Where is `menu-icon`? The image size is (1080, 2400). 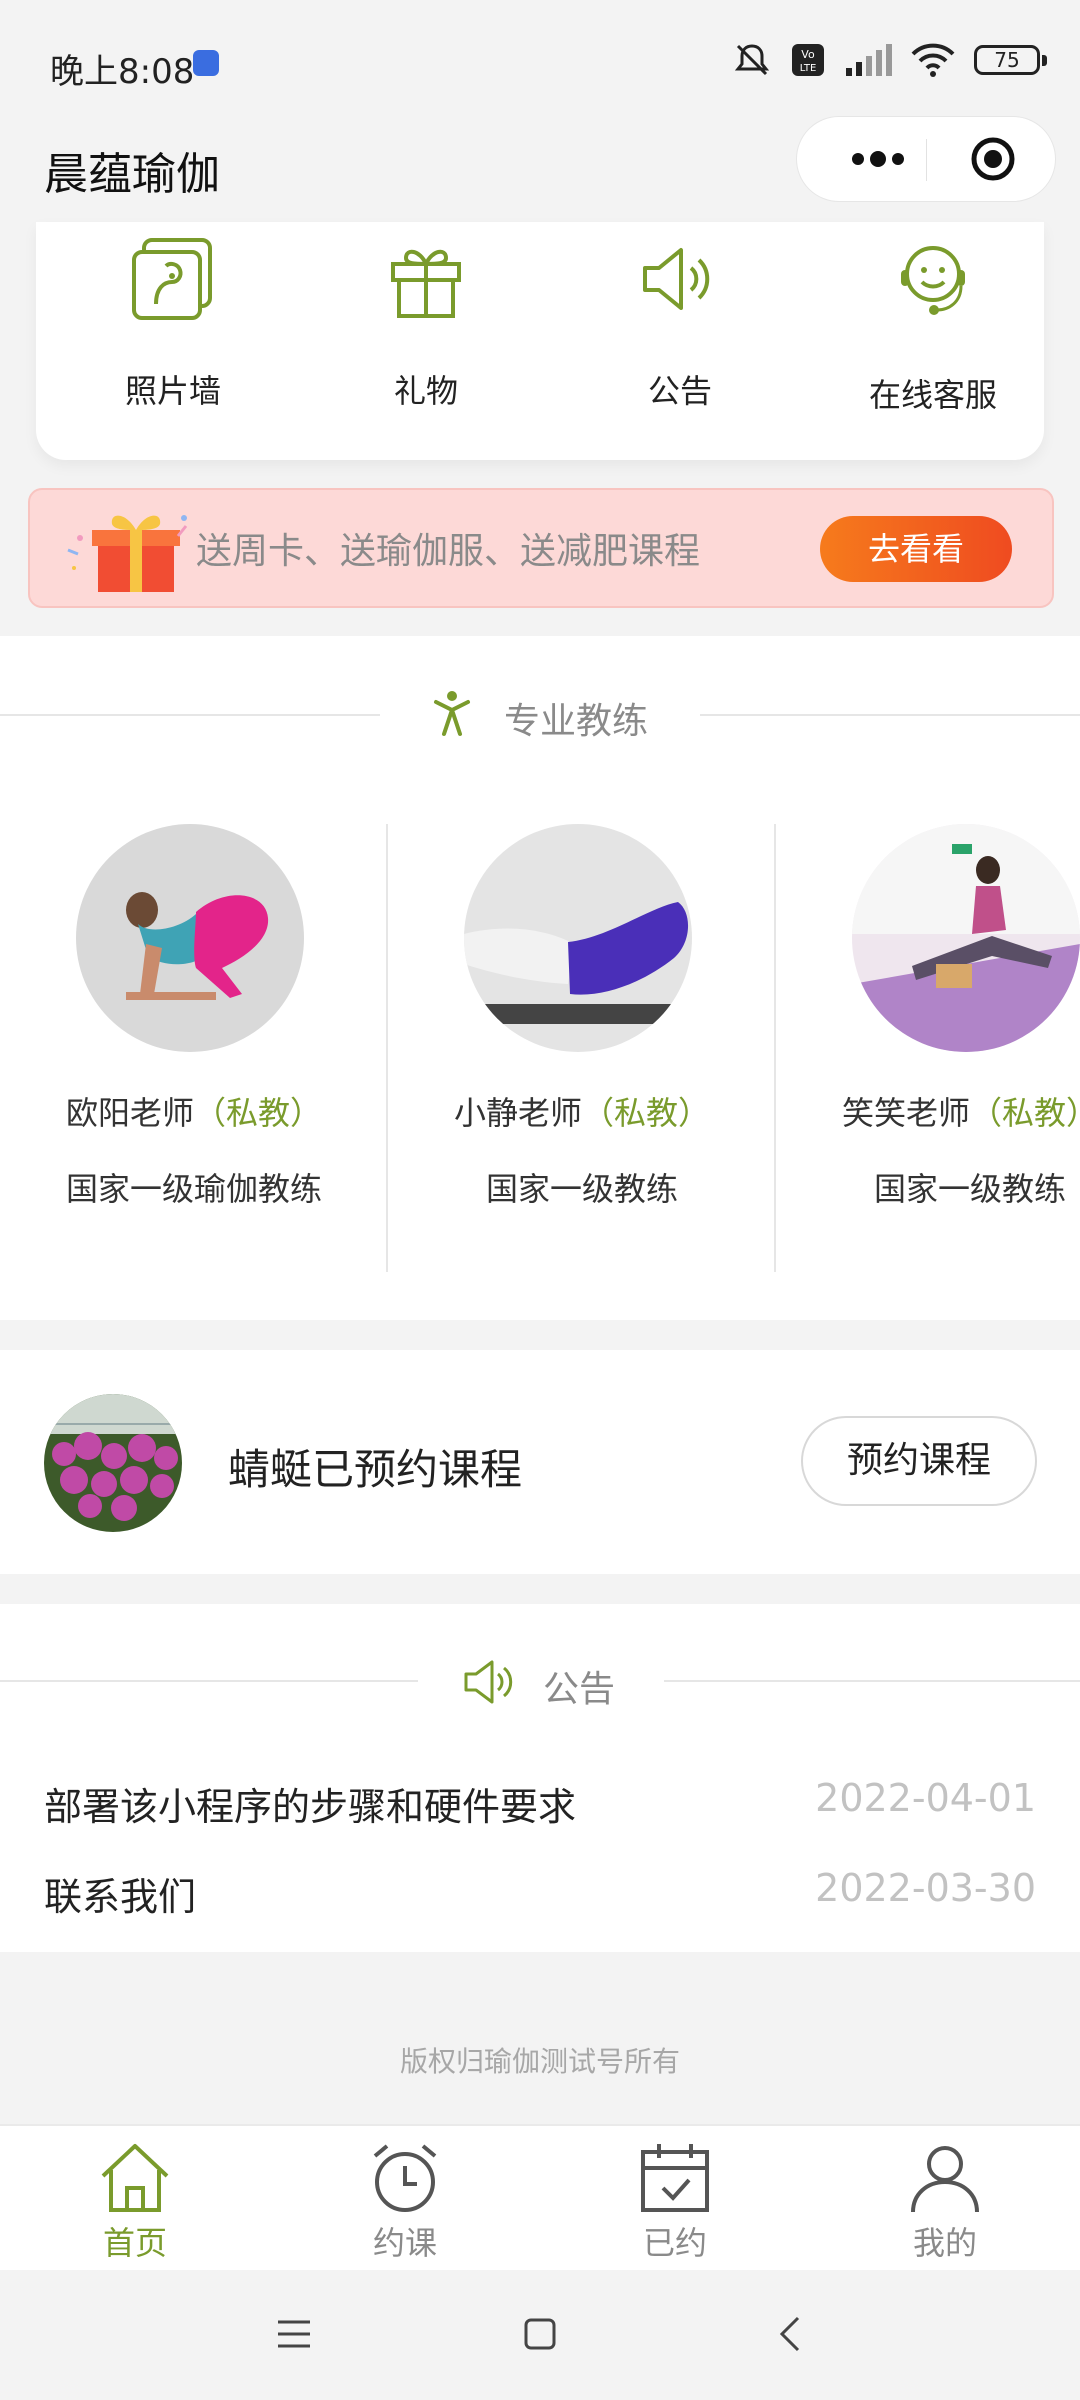 menu-icon is located at coordinates (294, 2334).